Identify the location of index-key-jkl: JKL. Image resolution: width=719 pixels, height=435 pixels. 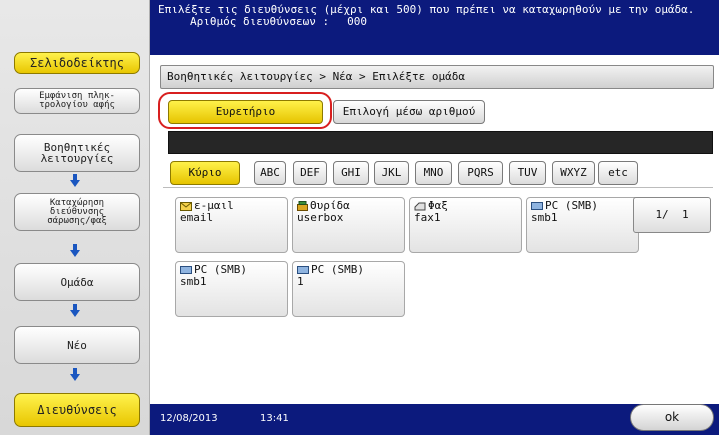
(391, 173).